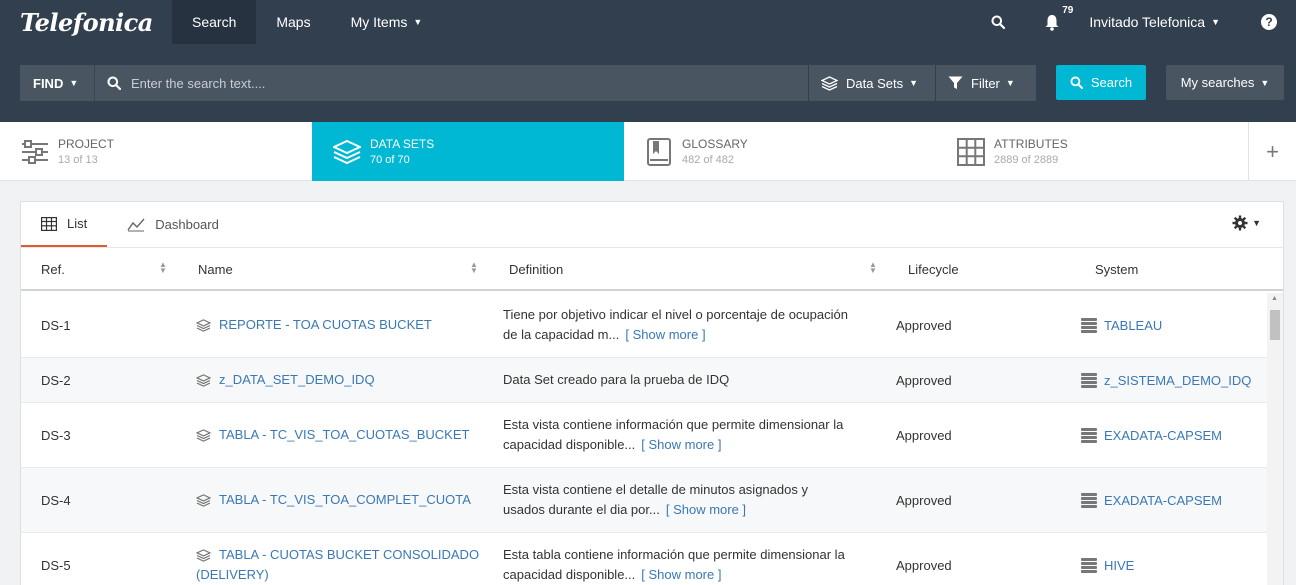  Describe the element at coordinates (156, 151) in the screenshot. I see `tab-project: PROJECT 13 of 13` at that location.